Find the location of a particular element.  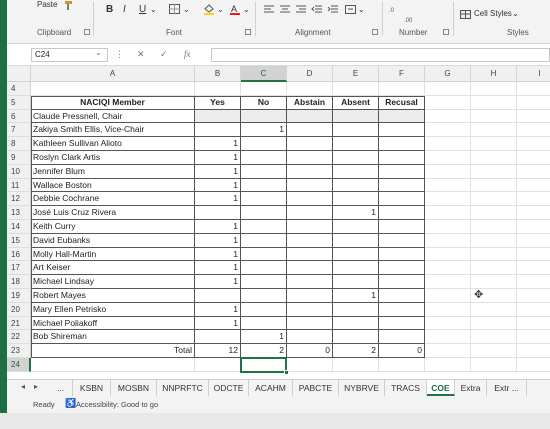

cell-e23: 2 is located at coordinates (356, 351).